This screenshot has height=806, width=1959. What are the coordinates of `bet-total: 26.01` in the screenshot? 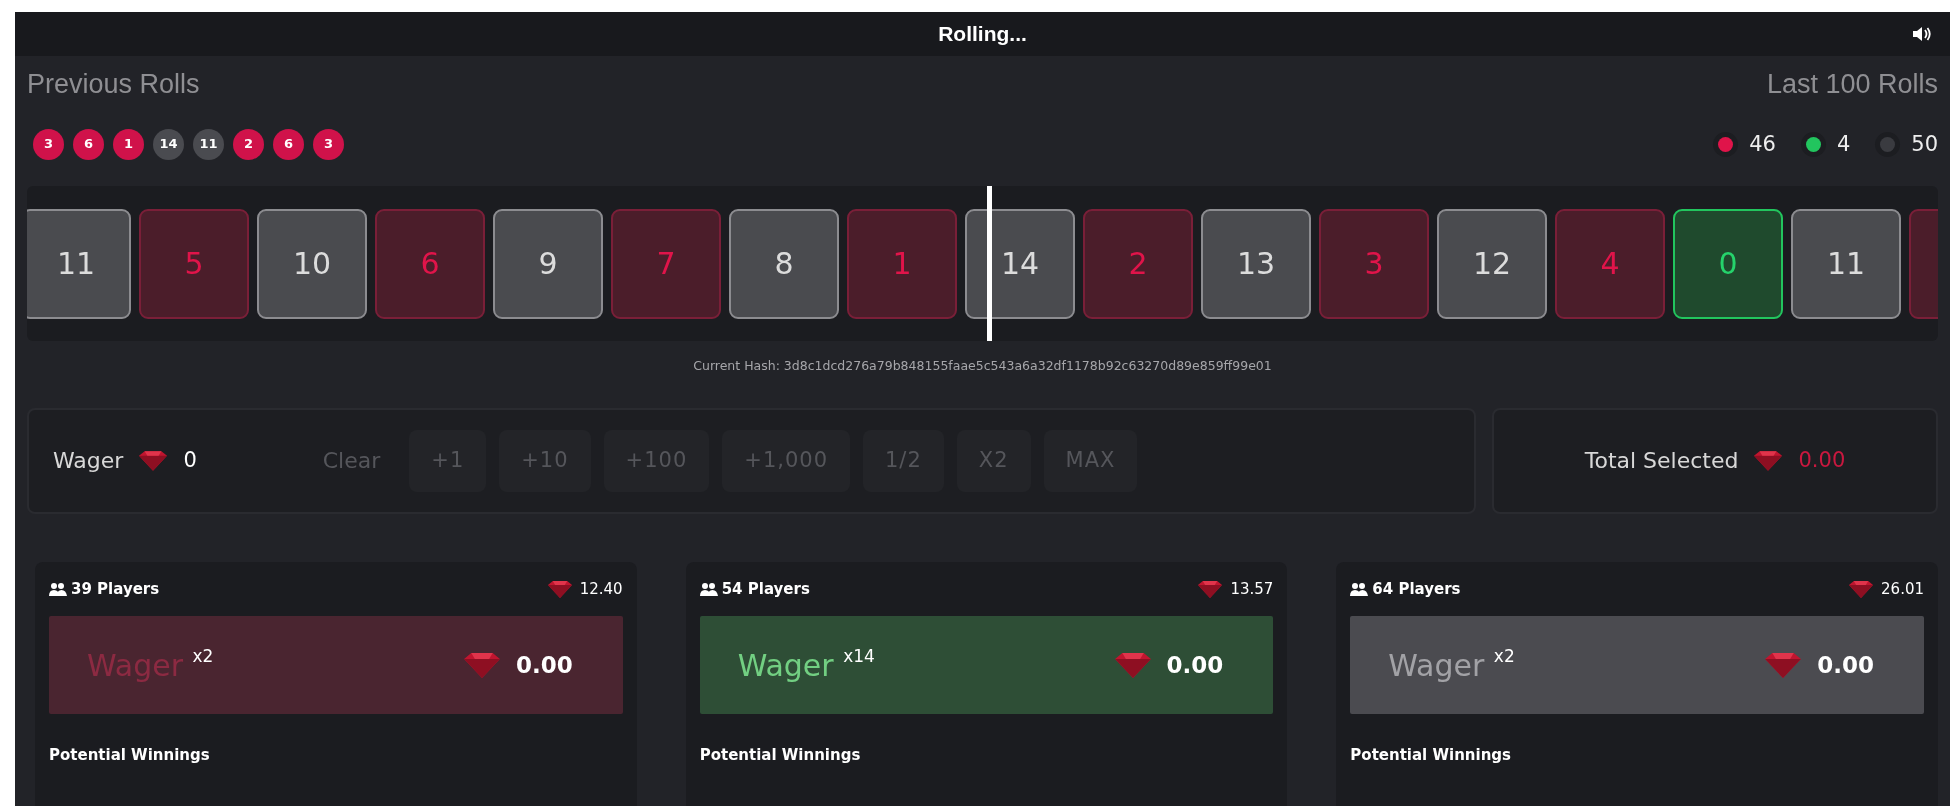 It's located at (1902, 589).